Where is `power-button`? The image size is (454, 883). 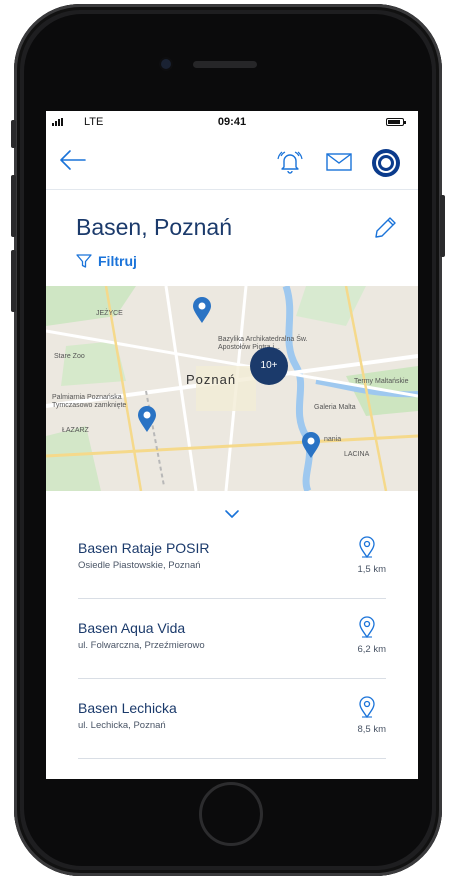 power-button is located at coordinates (442, 226).